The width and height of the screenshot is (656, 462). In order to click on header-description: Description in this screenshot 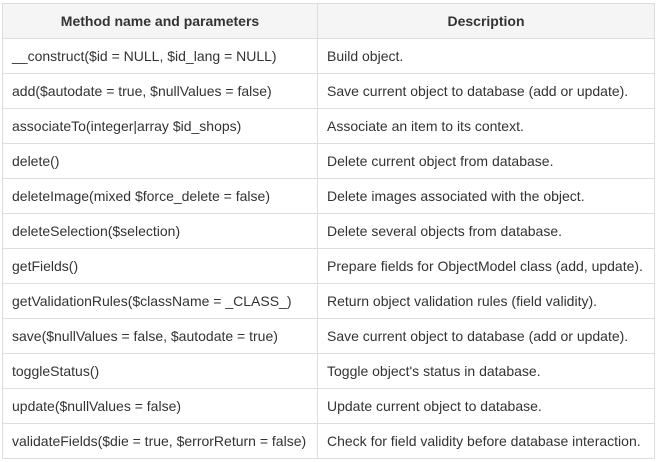, I will do `click(486, 21)`.